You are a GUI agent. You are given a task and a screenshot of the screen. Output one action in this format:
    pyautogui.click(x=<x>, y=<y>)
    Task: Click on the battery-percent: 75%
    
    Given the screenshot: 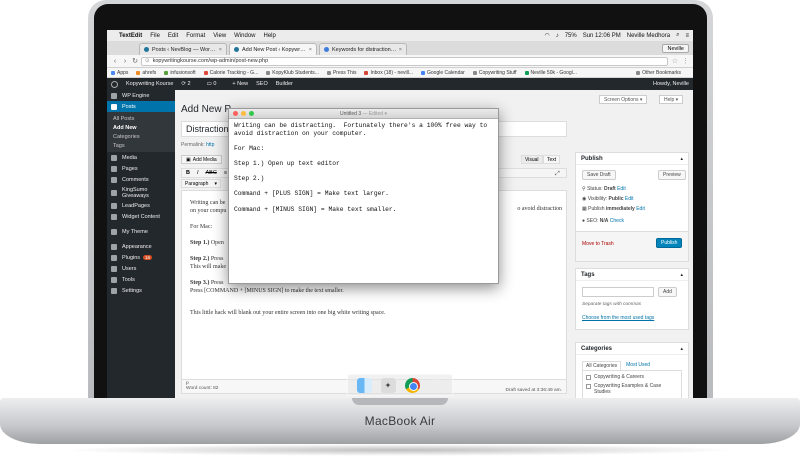 What is the action you would take?
    pyautogui.click(x=571, y=36)
    